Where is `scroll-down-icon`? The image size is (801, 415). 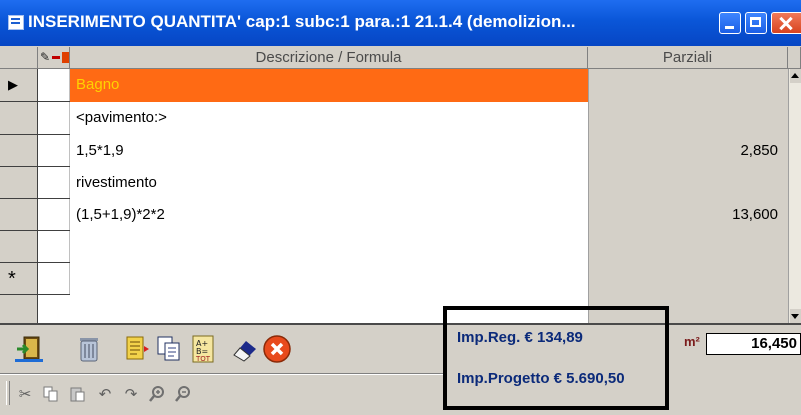 scroll-down-icon is located at coordinates (795, 316).